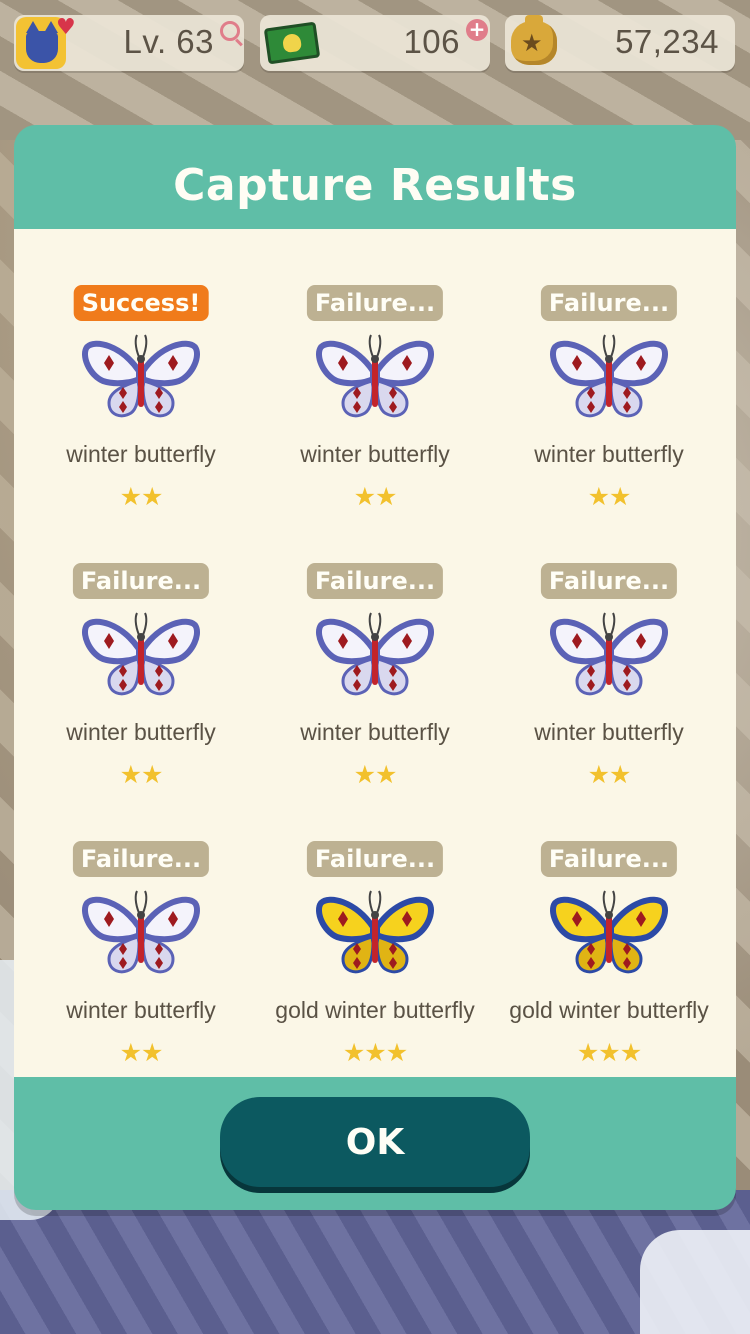 The width and height of the screenshot is (750, 1334). I want to click on magnifier-icon, so click(230, 31).